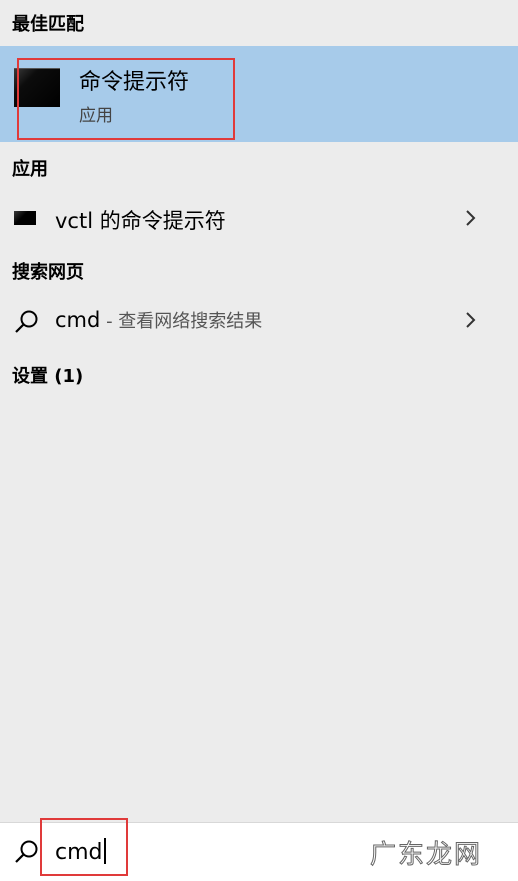 This screenshot has width=518, height=881. Describe the element at coordinates (259, 218) in the screenshot. I see `list-item-vctl-command-prompt: vctl 的命令提示符` at that location.